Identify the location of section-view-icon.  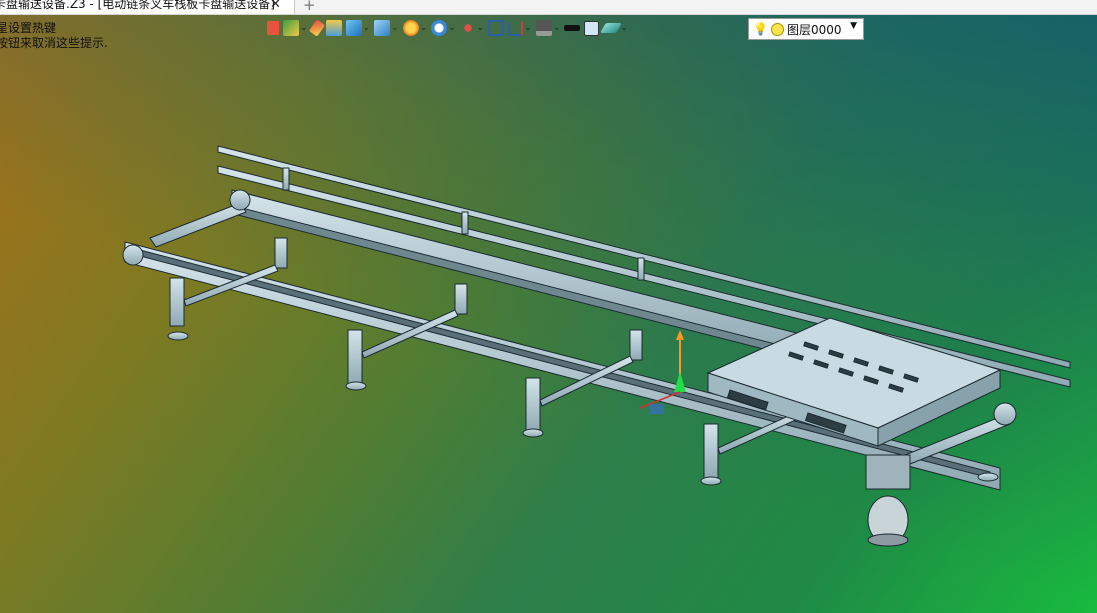
(516, 28).